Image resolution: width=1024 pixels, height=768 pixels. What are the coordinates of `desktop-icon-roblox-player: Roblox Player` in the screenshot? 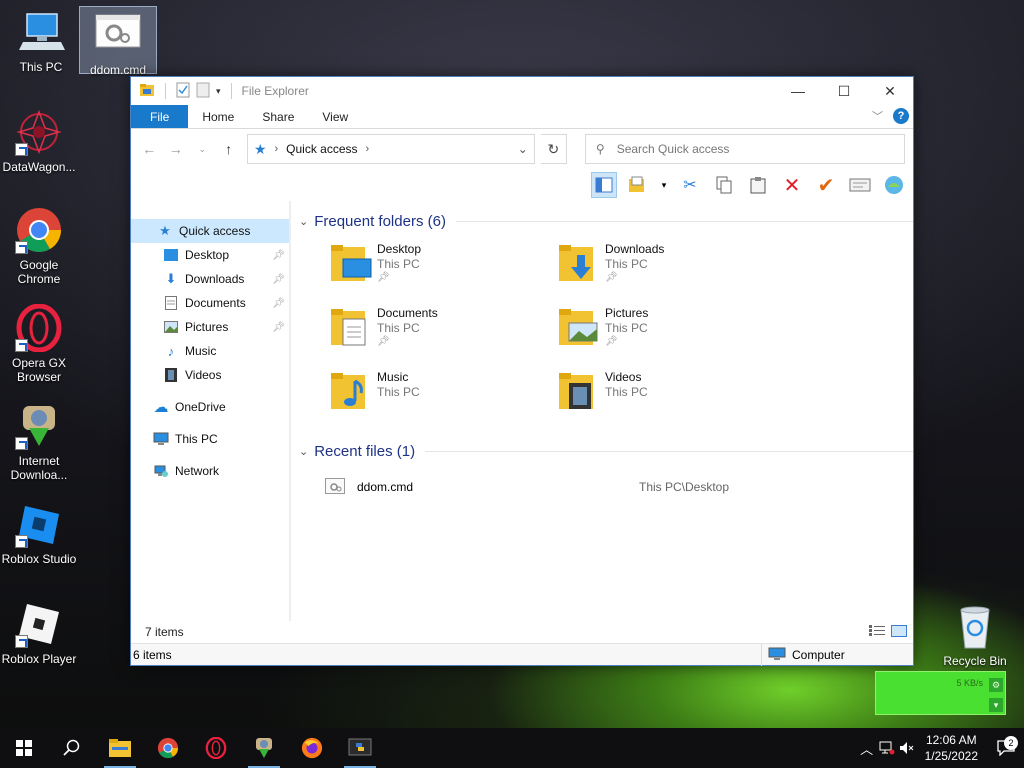 It's located at (39, 633).